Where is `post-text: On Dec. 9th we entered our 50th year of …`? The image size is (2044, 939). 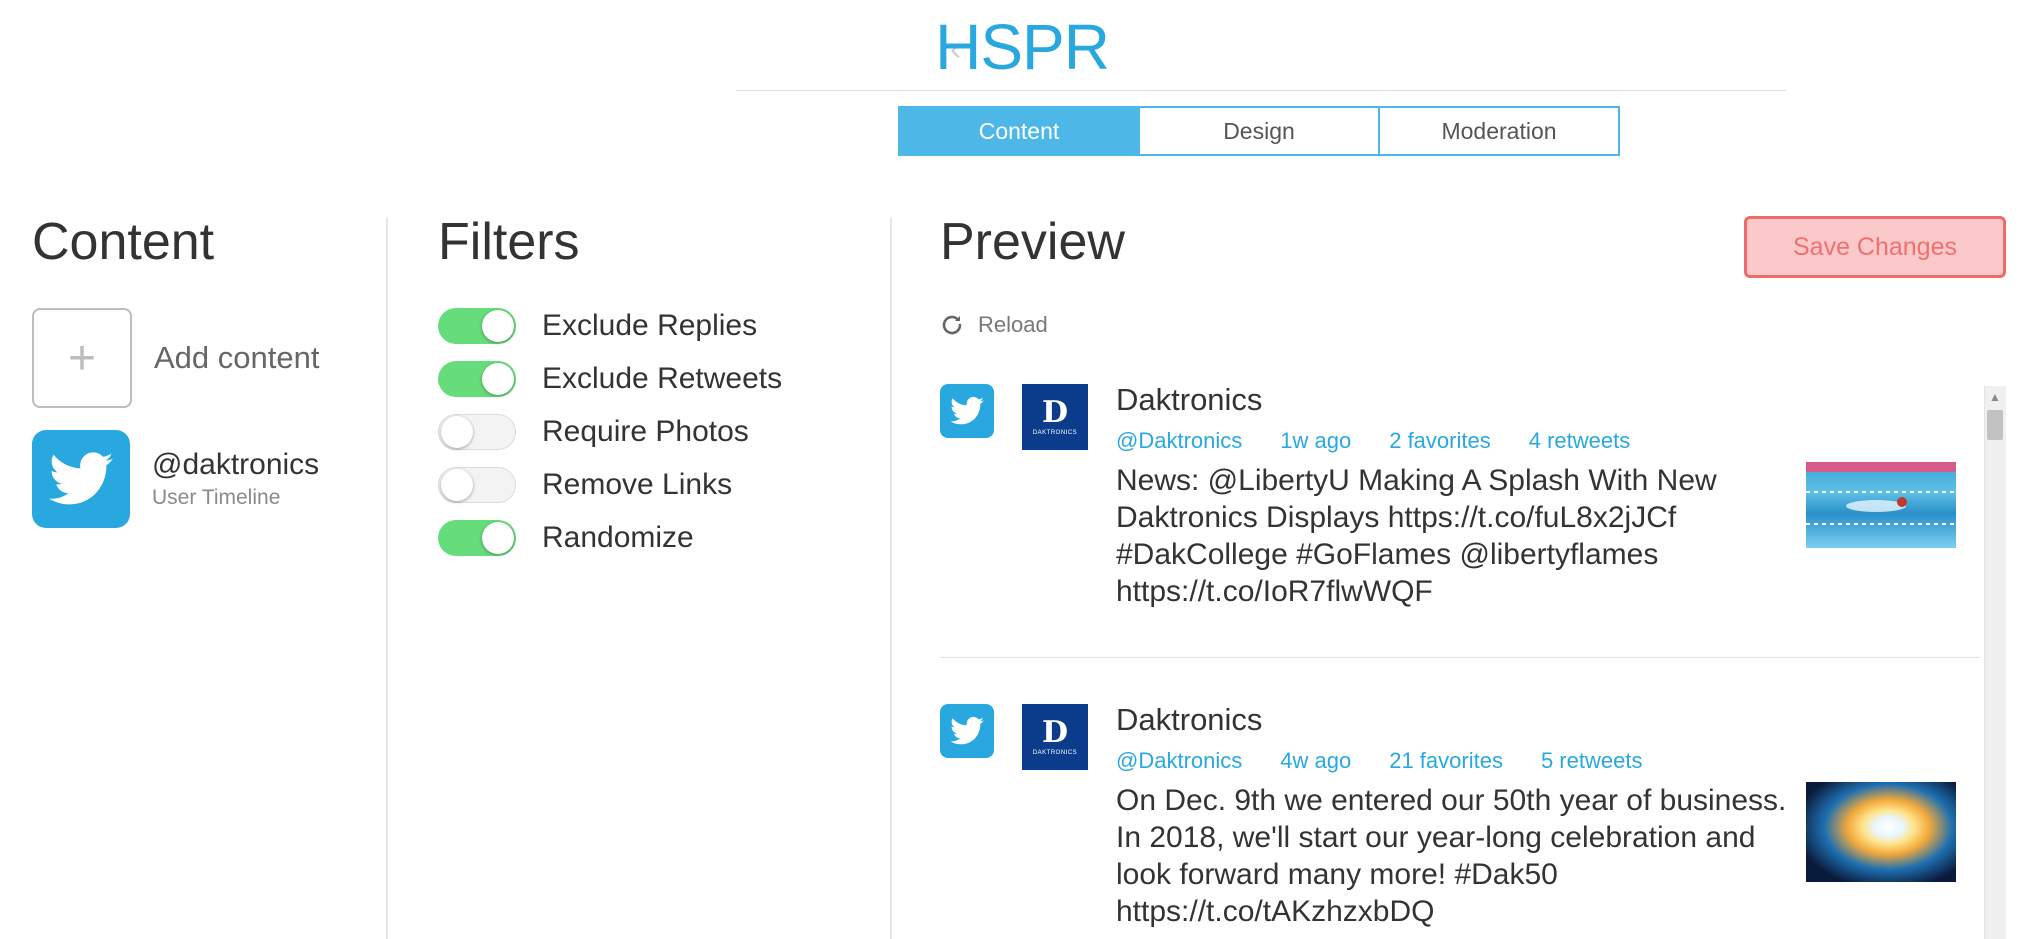
post-text: On Dec. 9th we entered our 50th year of … is located at coordinates (1451, 856).